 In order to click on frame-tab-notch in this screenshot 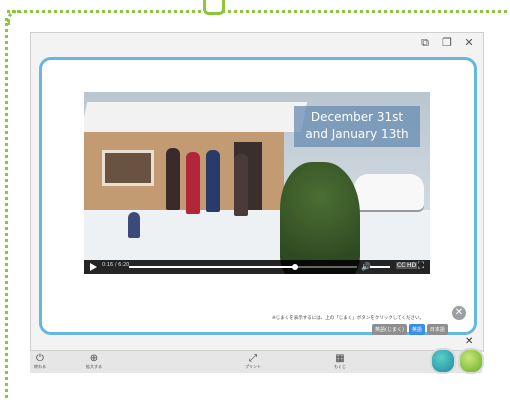, I will do `click(214, 7)`.